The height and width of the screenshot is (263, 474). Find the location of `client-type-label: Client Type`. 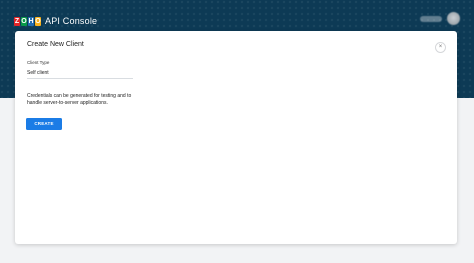

client-type-label: Client Type is located at coordinates (38, 62).